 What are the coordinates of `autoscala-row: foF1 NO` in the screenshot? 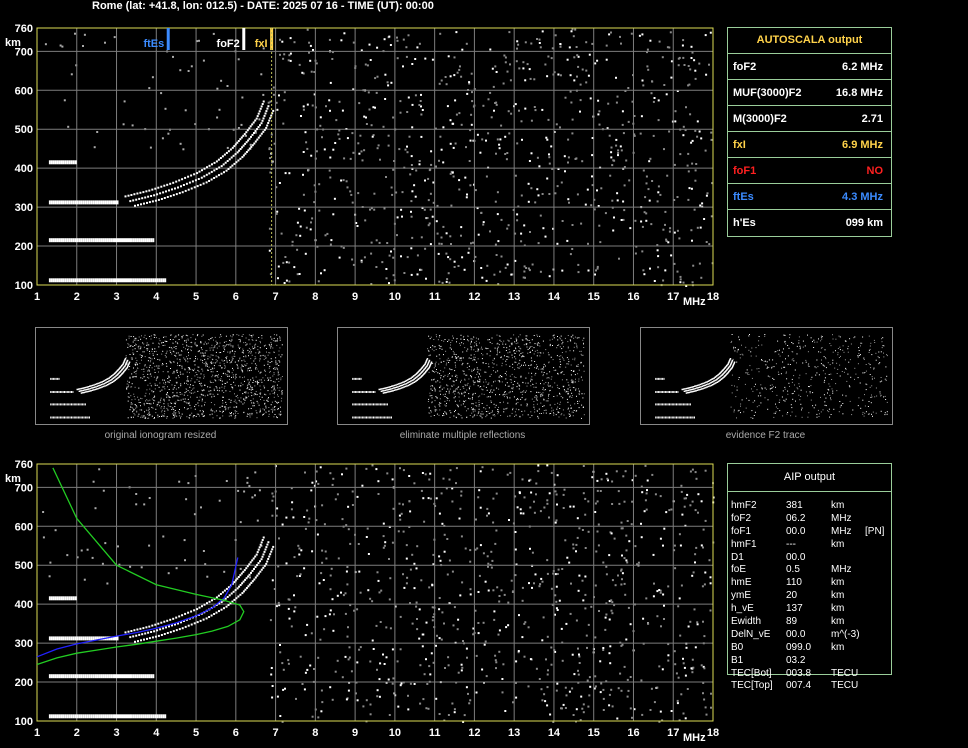 It's located at (809, 171).